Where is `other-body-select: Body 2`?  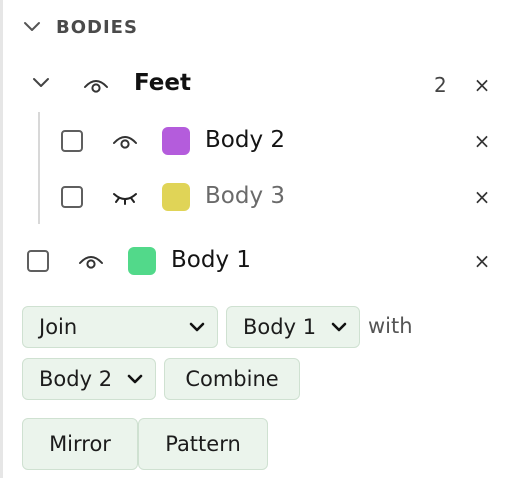
other-body-select: Body 2 is located at coordinates (89, 379).